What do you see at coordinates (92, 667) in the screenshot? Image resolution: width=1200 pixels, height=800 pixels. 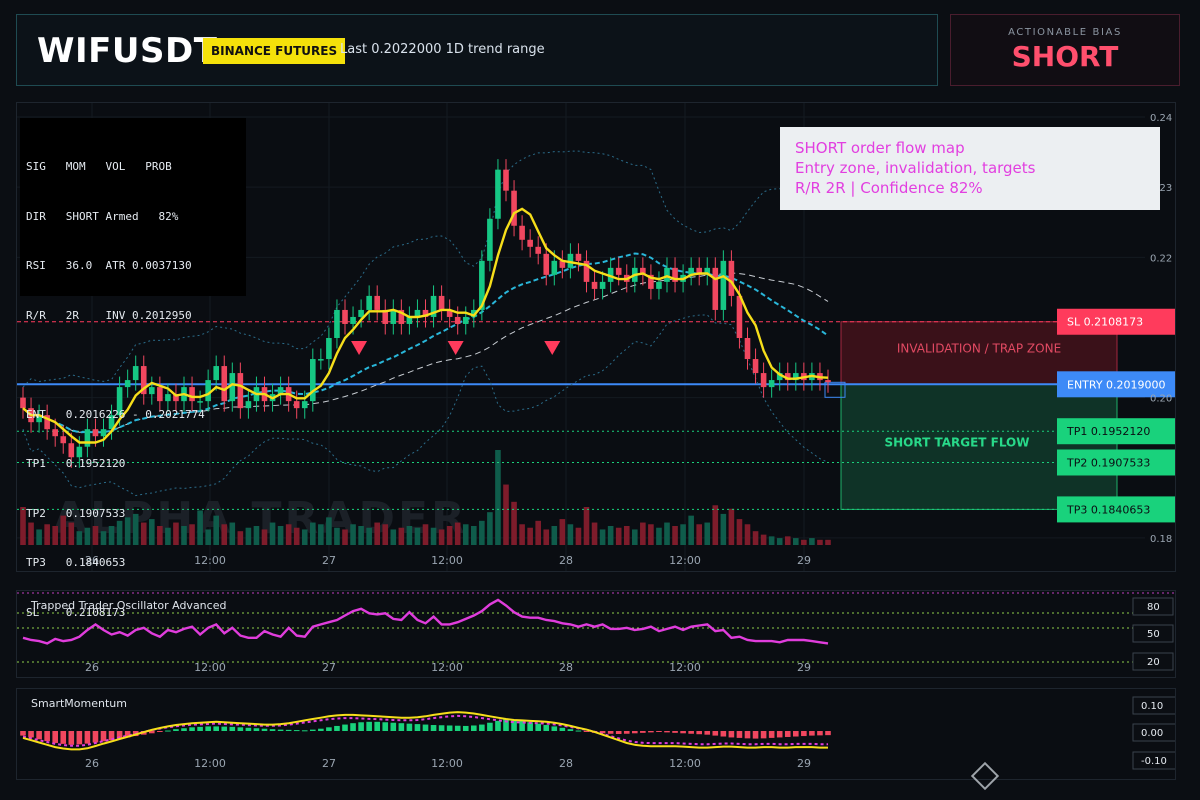 I see `x-tick-label: 26` at bounding box center [92, 667].